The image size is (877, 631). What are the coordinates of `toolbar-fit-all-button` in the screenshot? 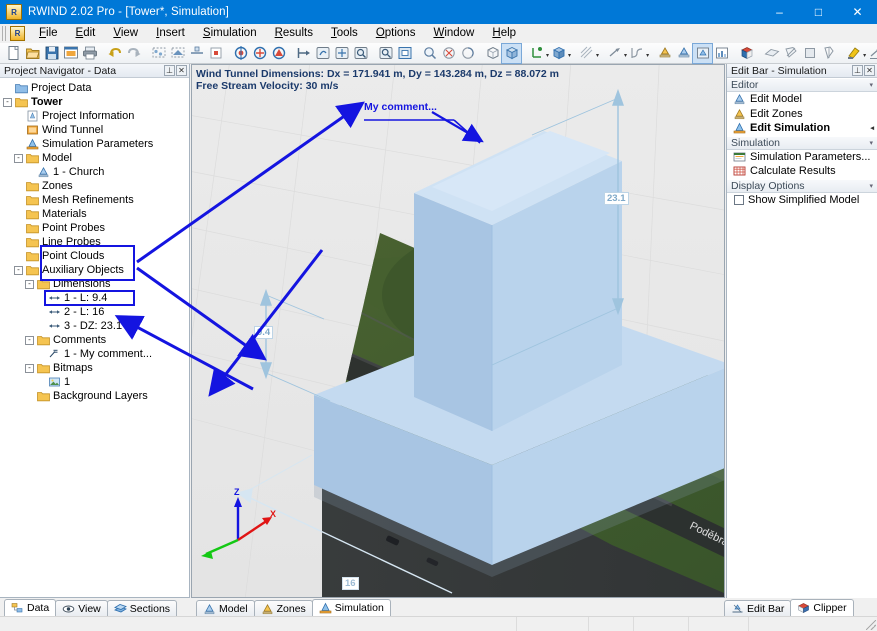 It's located at (404, 53).